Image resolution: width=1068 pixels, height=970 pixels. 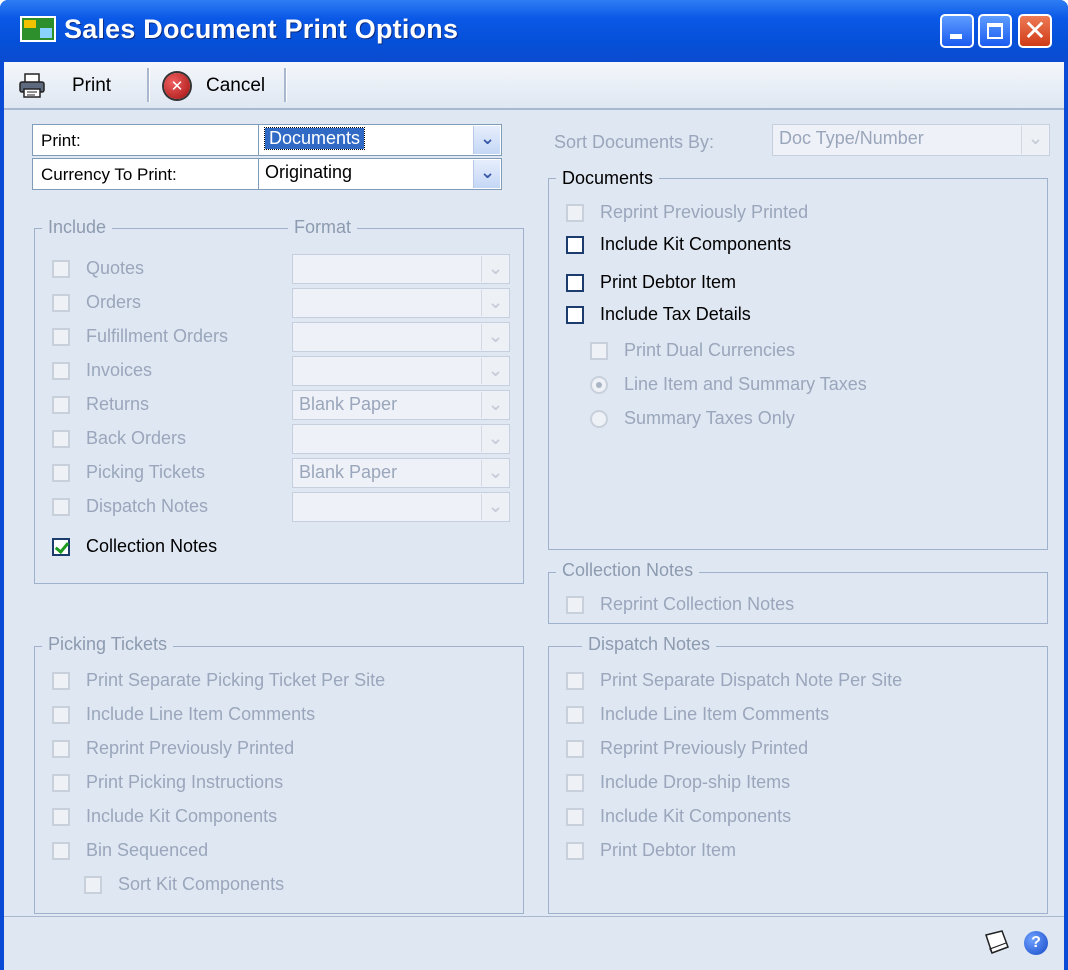 What do you see at coordinates (534, 86) in the screenshot?
I see `toolbar: Print ✕ Cancel` at bounding box center [534, 86].